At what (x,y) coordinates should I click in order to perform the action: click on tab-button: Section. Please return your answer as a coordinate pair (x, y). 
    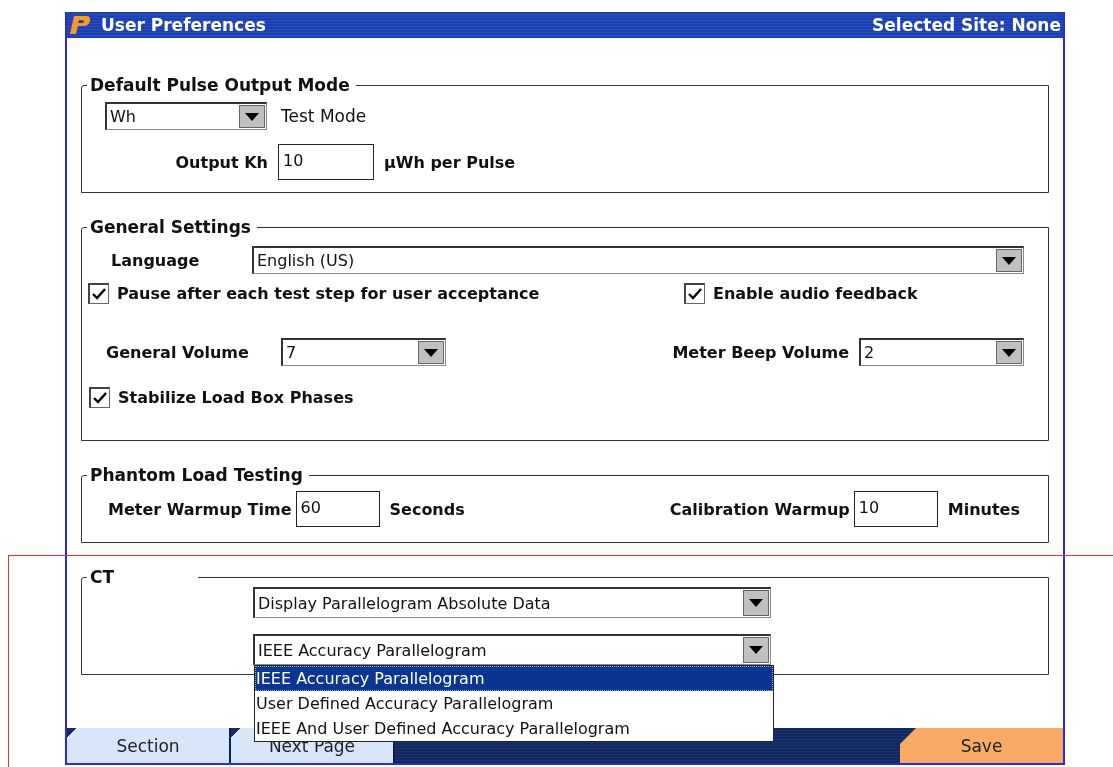
    Looking at the image, I should click on (149, 745).